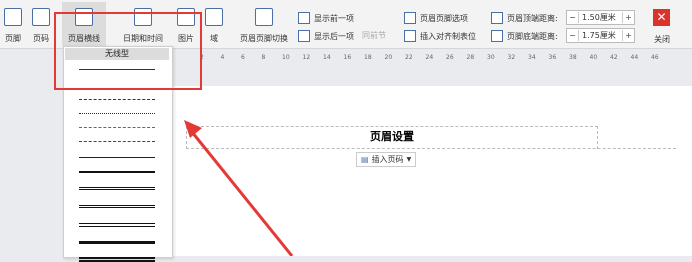 The width and height of the screenshot is (692, 262). I want to click on ruler-tick: 10, so click(286, 57).